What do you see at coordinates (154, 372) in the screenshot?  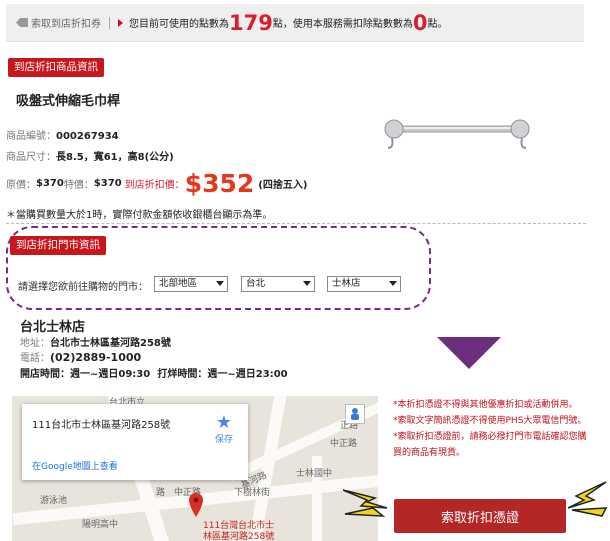 I see `store-hours-row: 開店時間：週一~週日09:30 打烊時間：週一~週日23:00` at bounding box center [154, 372].